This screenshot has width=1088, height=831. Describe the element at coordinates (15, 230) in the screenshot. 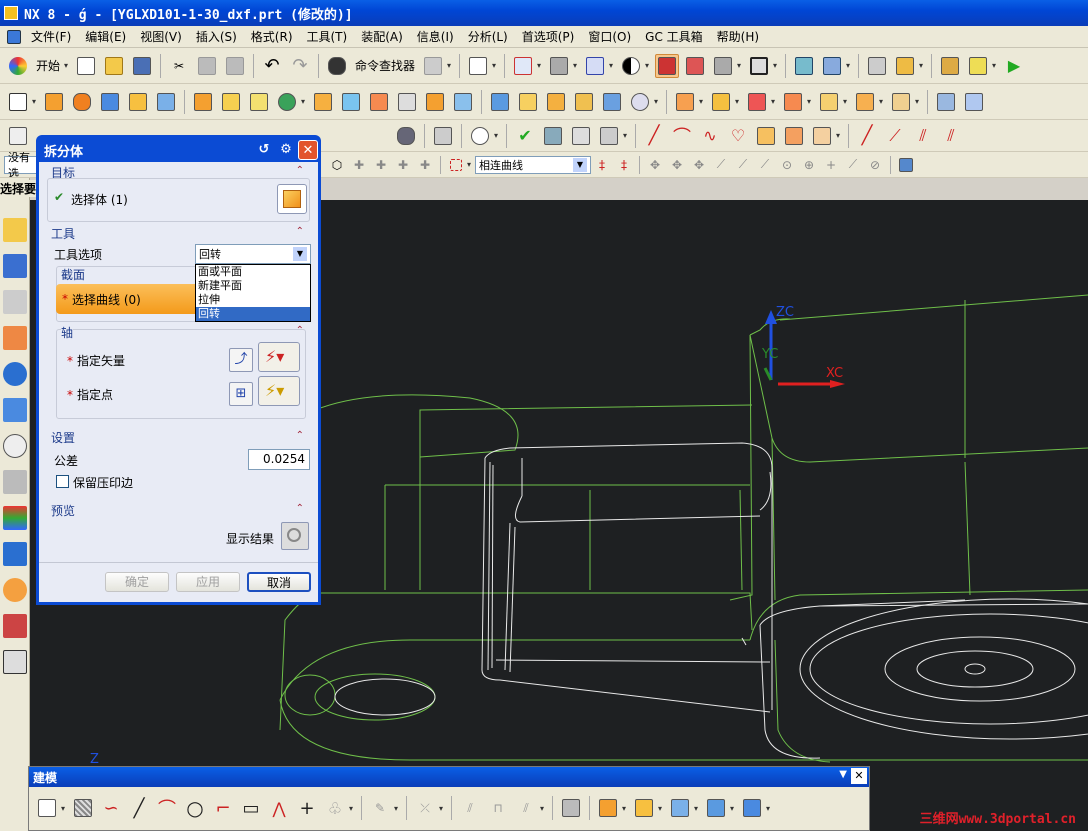

I see `assembly-navigator-icon` at that location.